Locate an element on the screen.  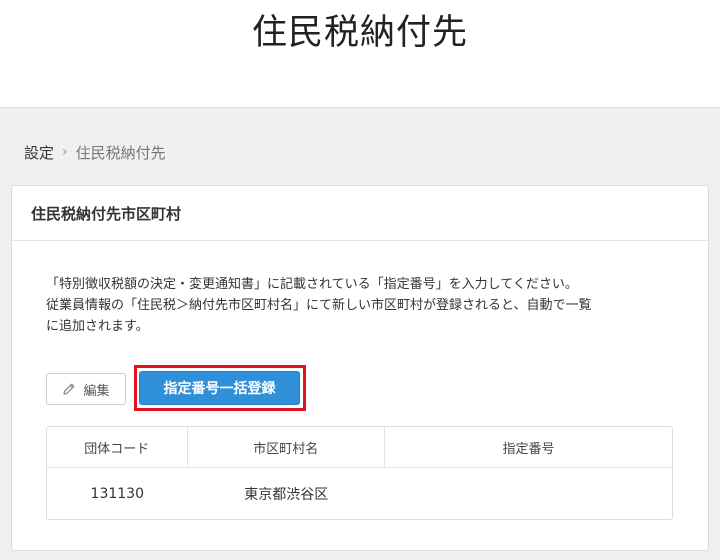
column-header-municipality: 市区町村名 is located at coordinates (286, 447).